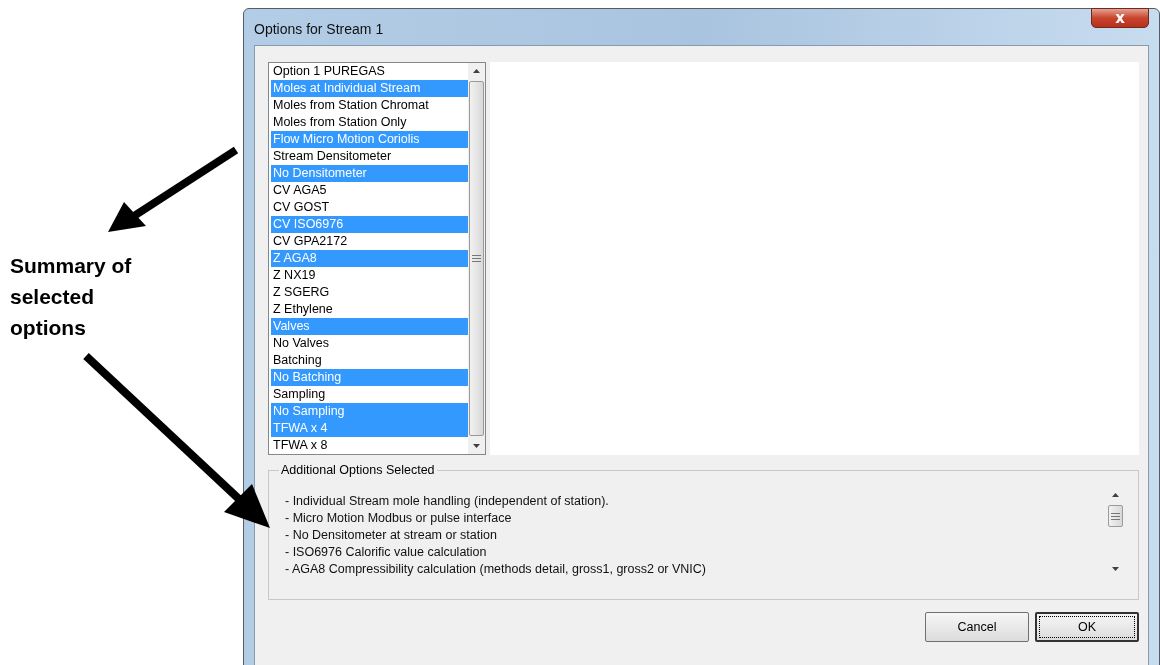  I want to click on group-title: Additional Options Selected, so click(358, 470).